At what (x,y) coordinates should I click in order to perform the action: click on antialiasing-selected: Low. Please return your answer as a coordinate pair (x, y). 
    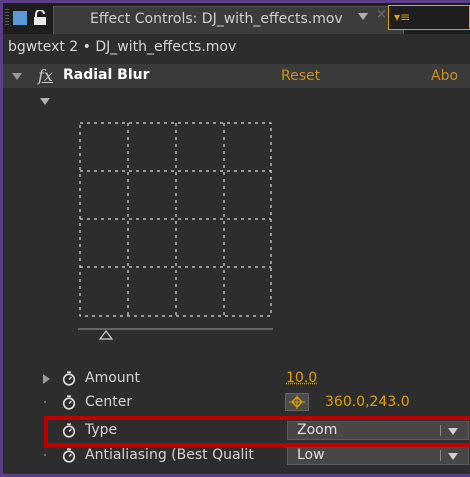
    Looking at the image, I should click on (311, 455).